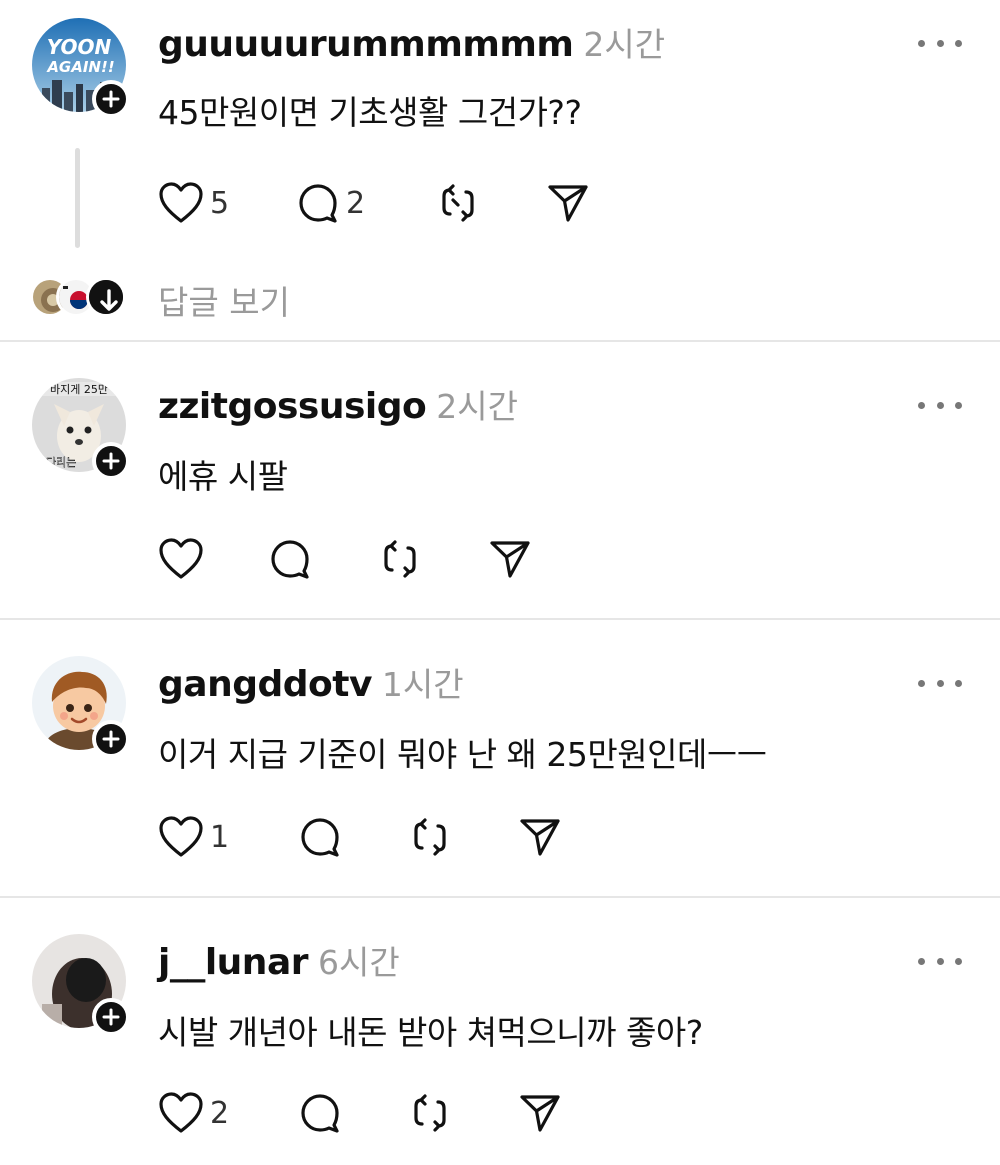 This screenshot has width=1000, height=1165. I want to click on thread-line, so click(77, 198).